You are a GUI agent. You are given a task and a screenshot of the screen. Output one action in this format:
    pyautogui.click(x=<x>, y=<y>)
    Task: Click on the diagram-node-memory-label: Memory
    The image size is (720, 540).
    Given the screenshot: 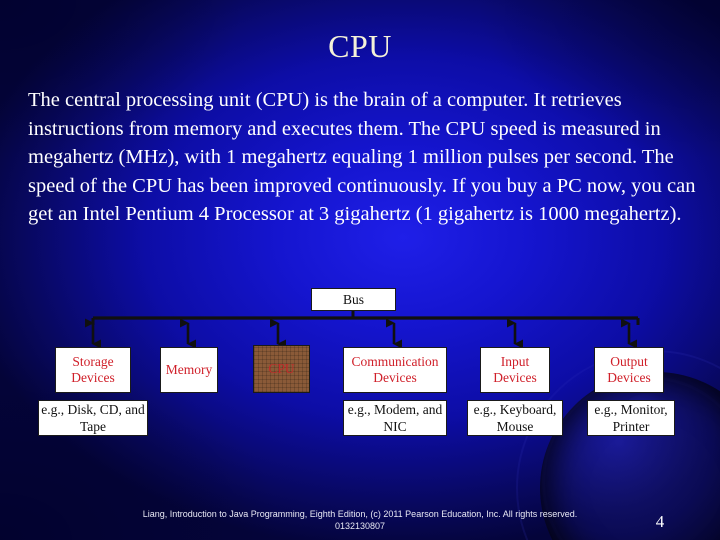 What is the action you would take?
    pyautogui.click(x=189, y=369)
    